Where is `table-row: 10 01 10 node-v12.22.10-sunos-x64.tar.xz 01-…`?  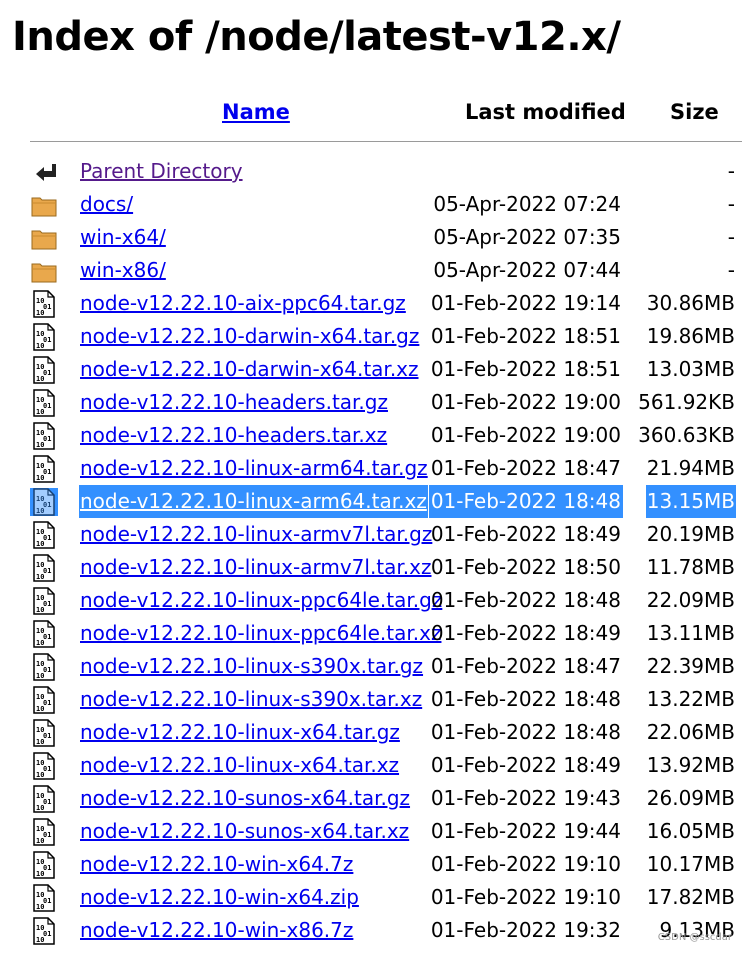
table-row: 10 01 10 node-v12.22.10-sunos-x64.tar.xz 01-… is located at coordinates (371, 831).